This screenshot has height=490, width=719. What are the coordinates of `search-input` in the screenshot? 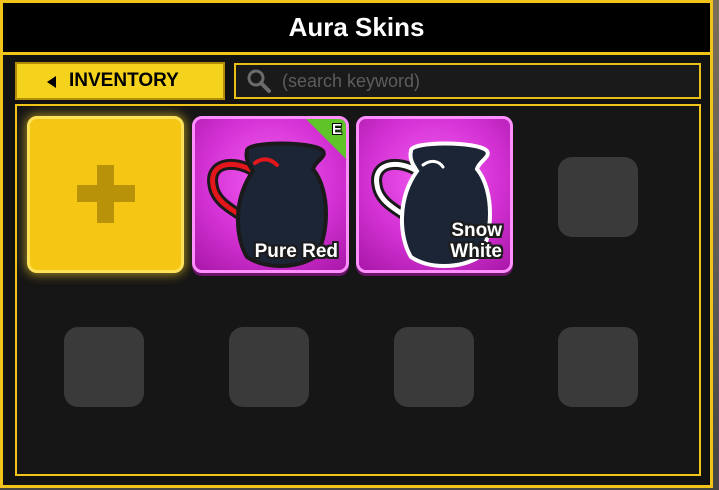 It's located at (489, 81).